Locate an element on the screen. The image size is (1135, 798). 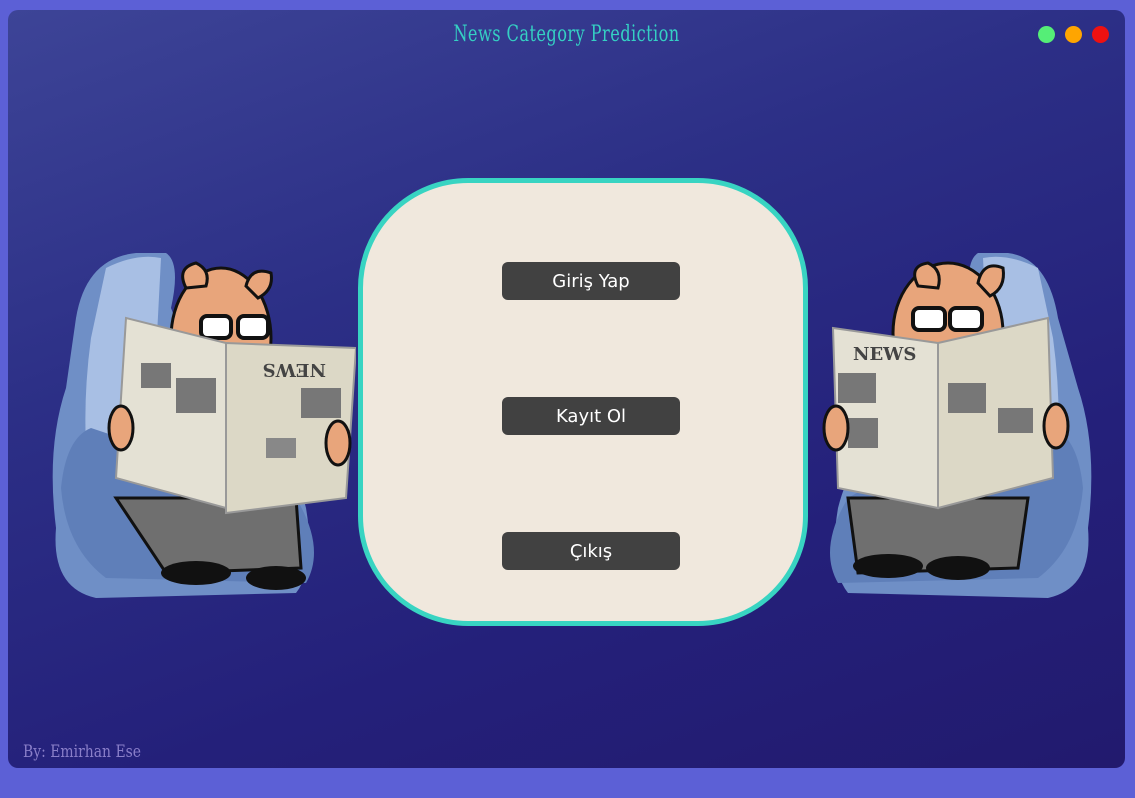
author-credit: By: Emirhan Ese is located at coordinates (82, 752).